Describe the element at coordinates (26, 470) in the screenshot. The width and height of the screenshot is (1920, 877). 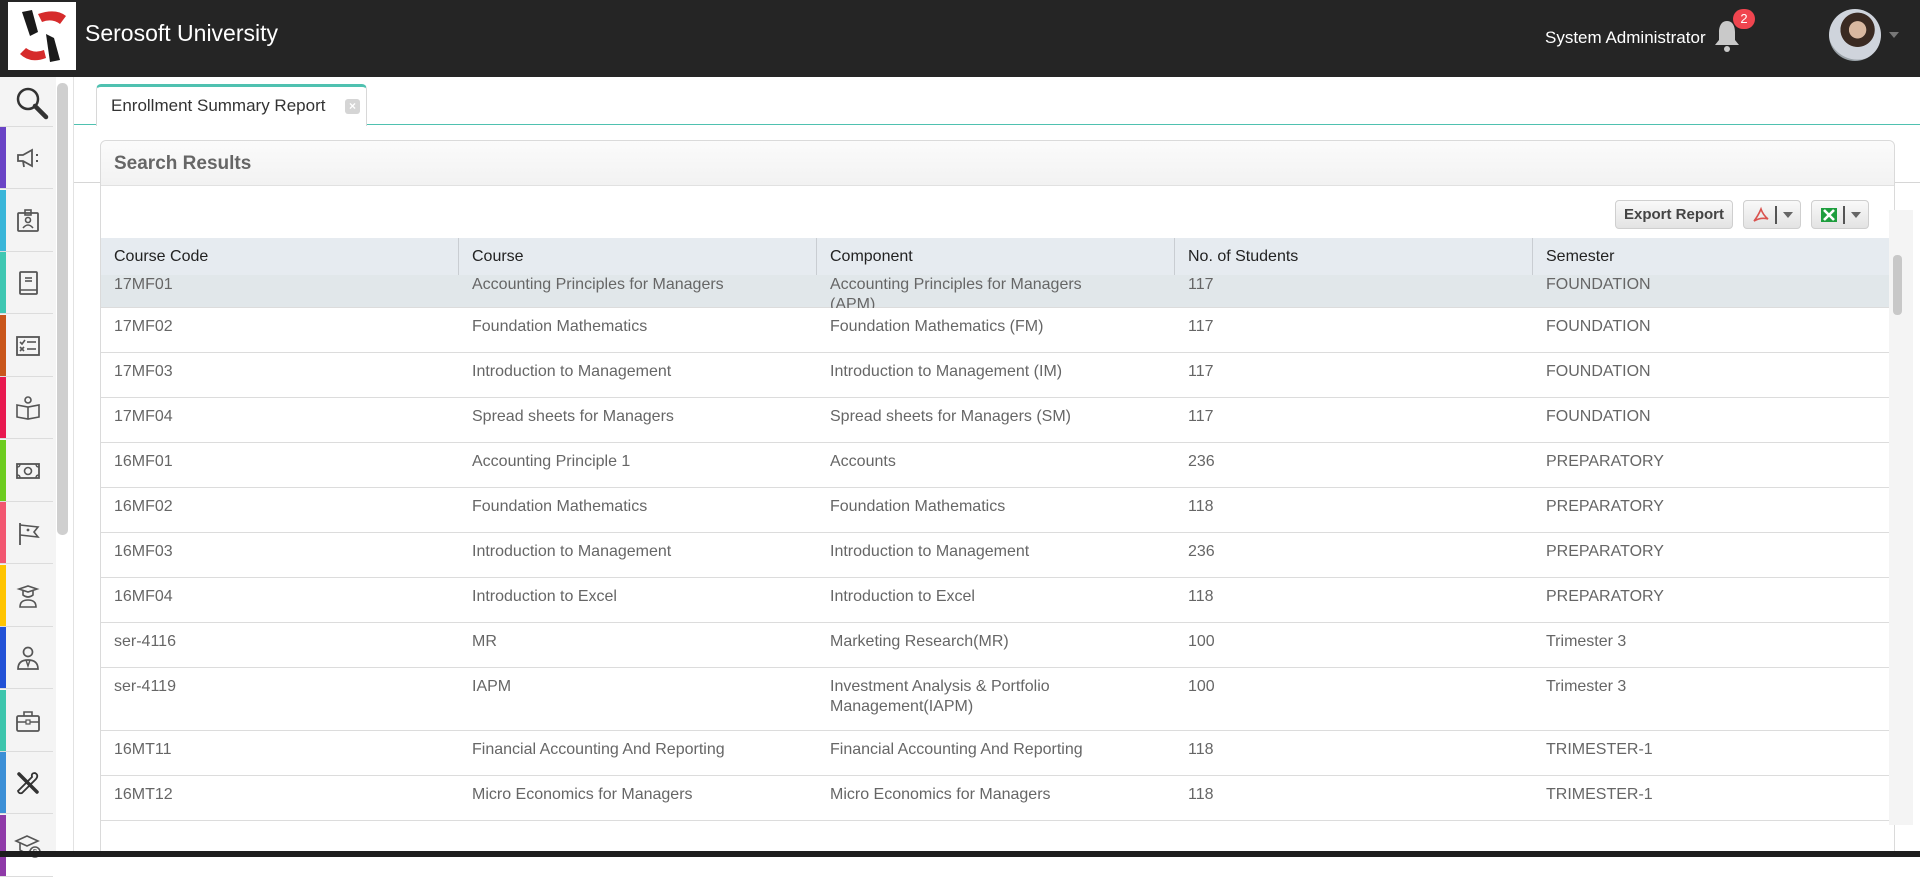
I see `sidebar-item-money` at that location.